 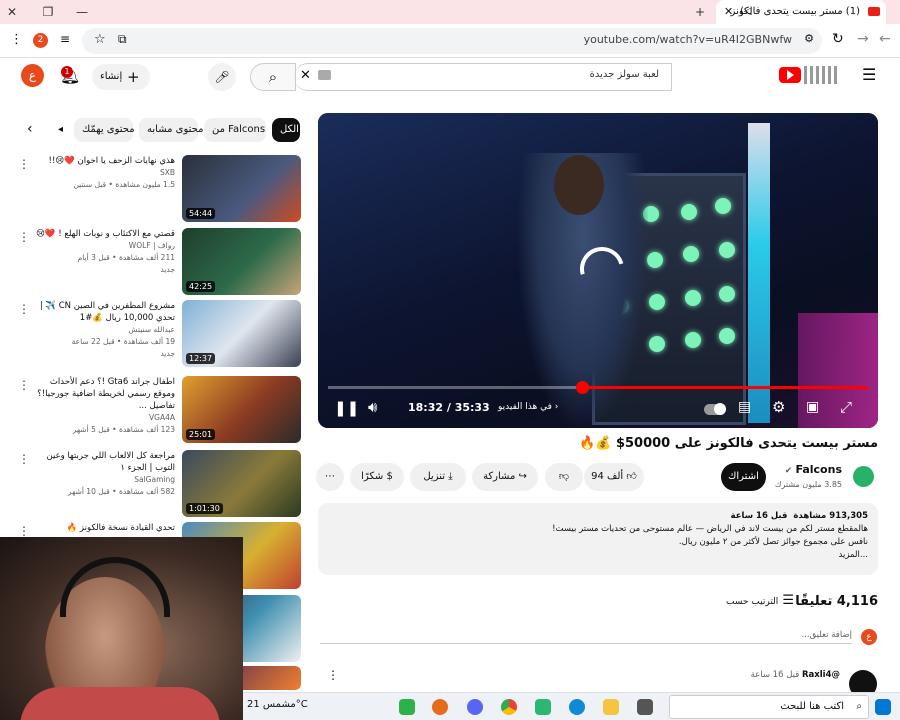 I want to click on rec-channel: رواف | WOLF, so click(x=102, y=246).